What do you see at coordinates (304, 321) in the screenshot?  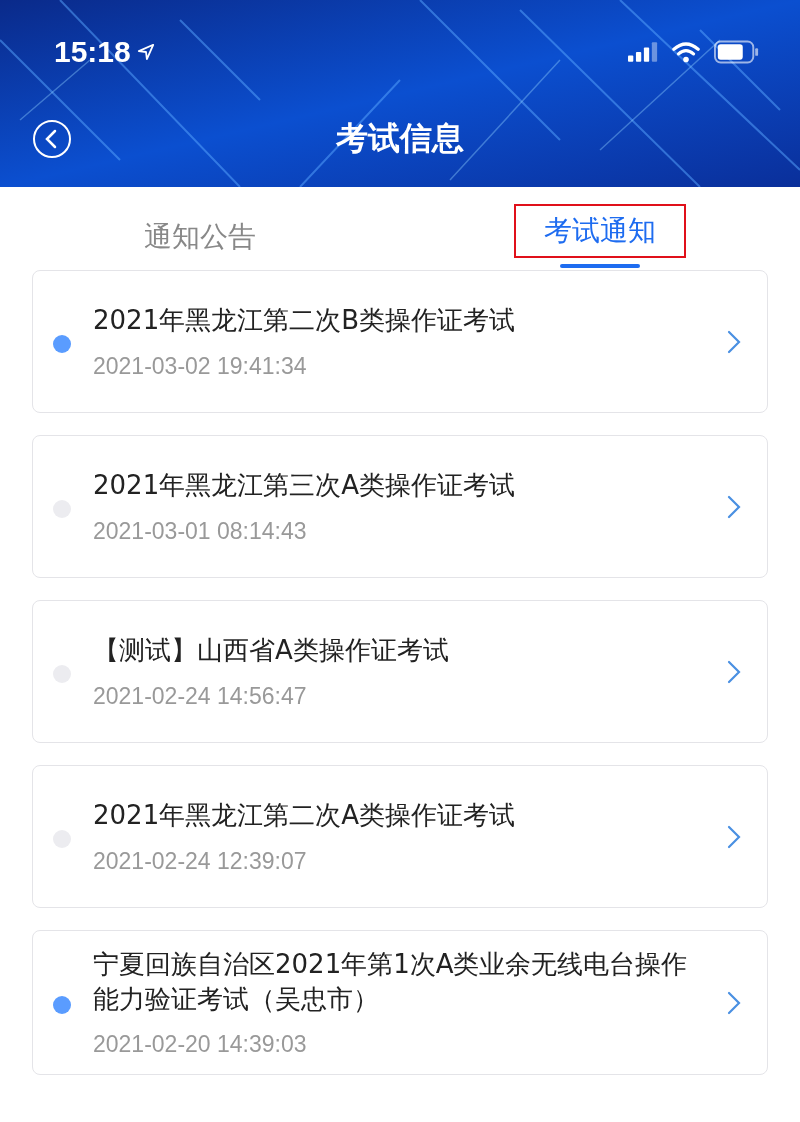 I see `notice-title: 2021年黑龙江第二次B类操作证考试` at bounding box center [304, 321].